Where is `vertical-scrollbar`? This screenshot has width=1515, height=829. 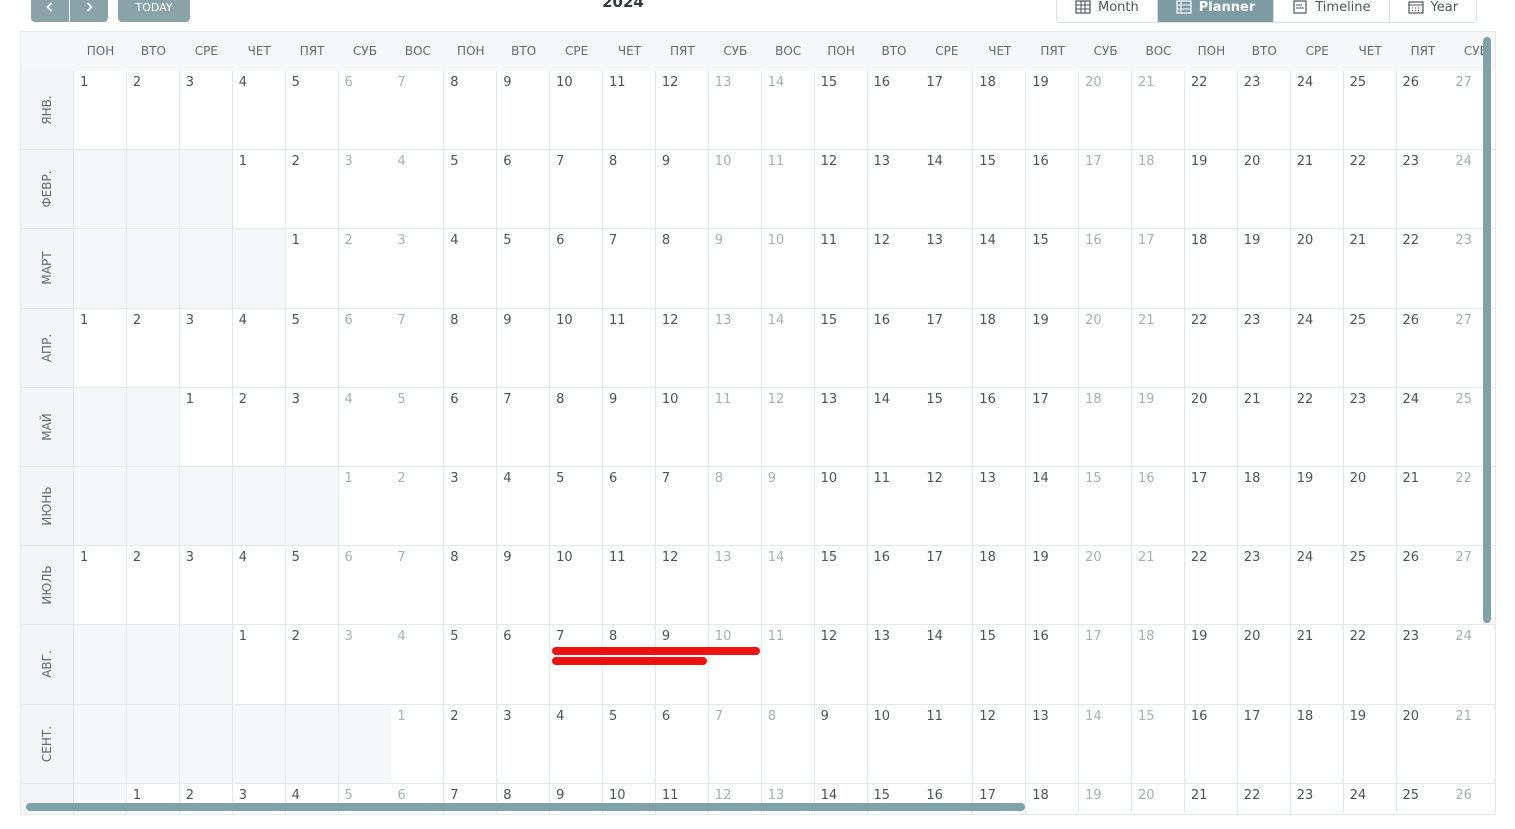
vertical-scrollbar is located at coordinates (1487, 330).